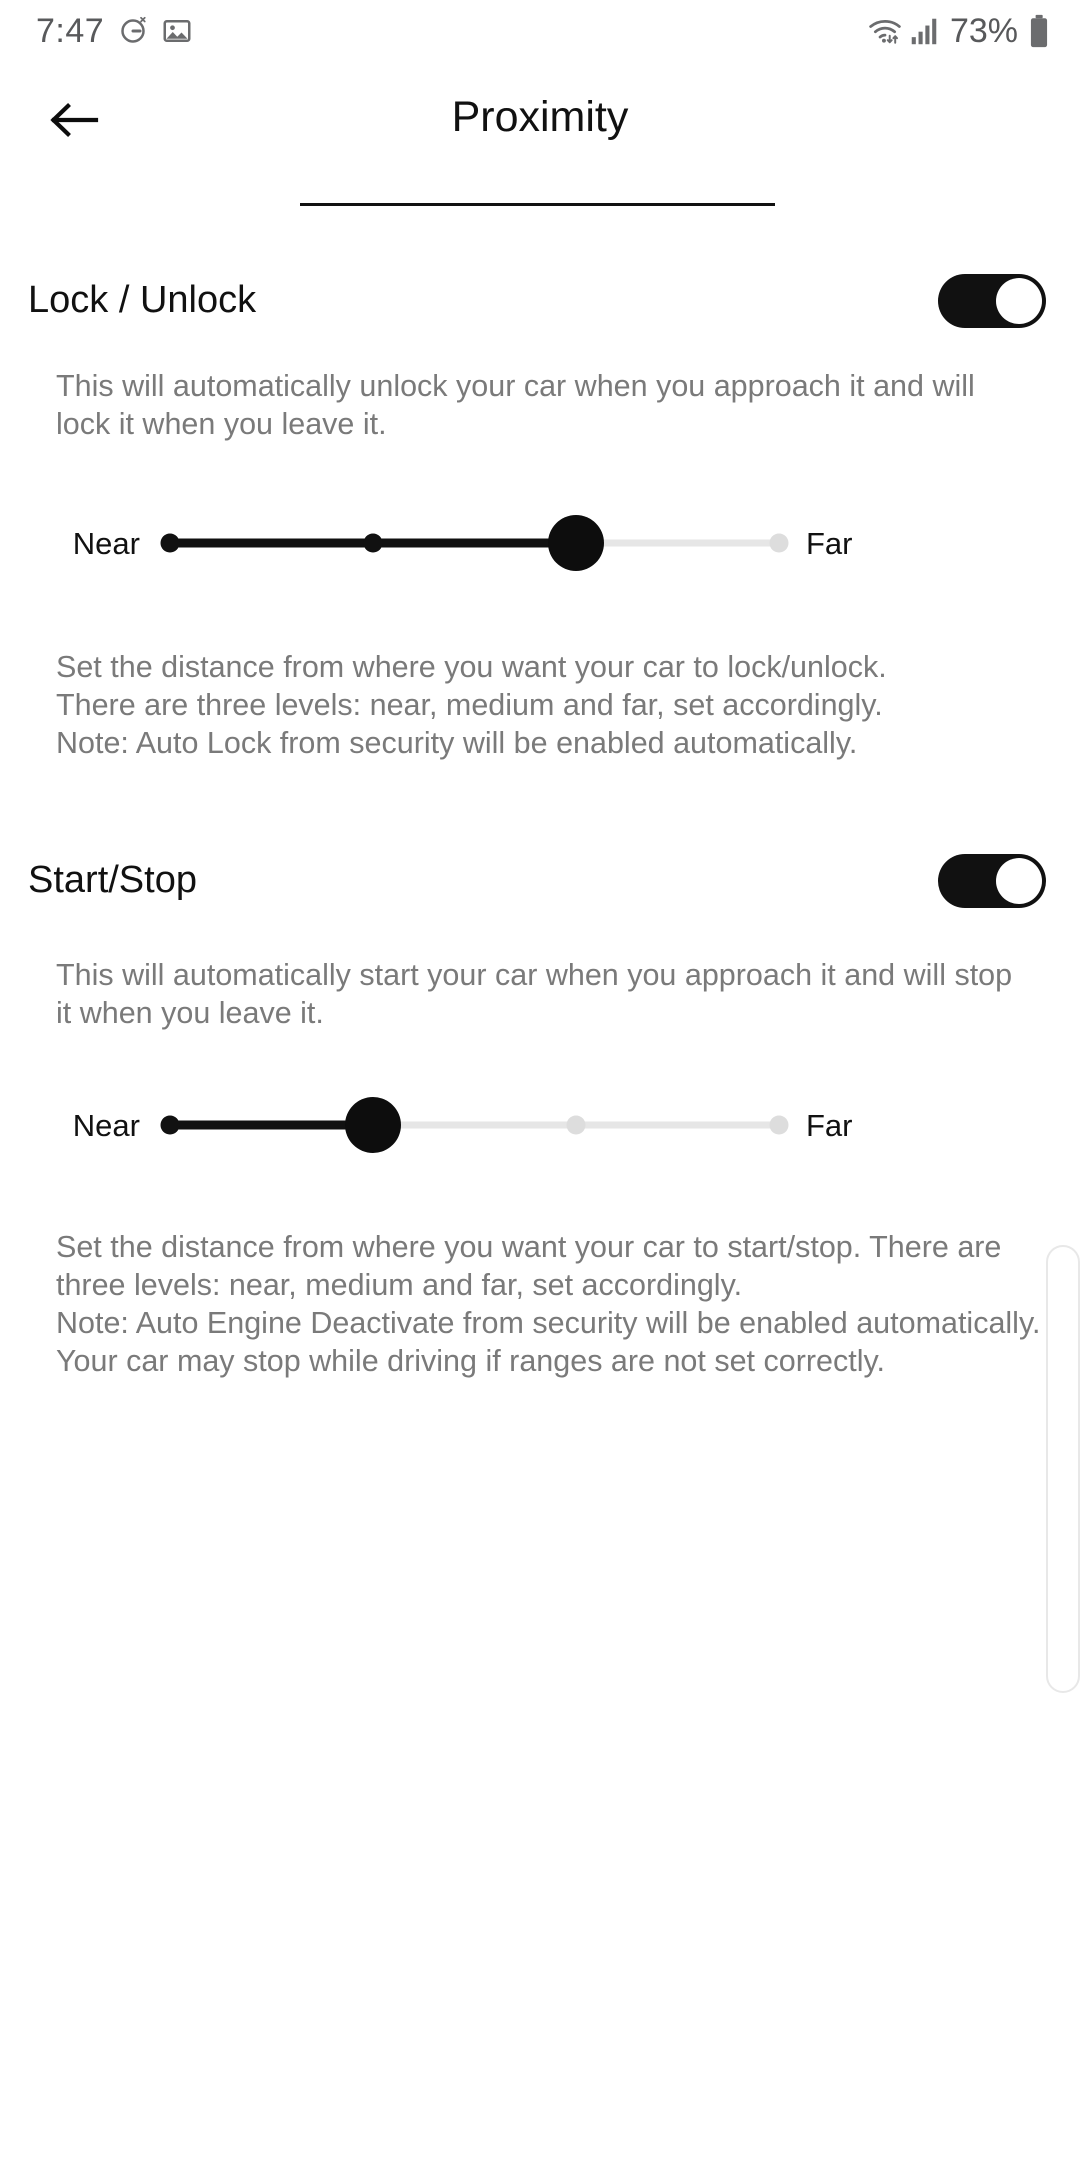 This screenshot has width=1080, height=2160. Describe the element at coordinates (133, 31) in the screenshot. I see `alarm-off-icon` at that location.